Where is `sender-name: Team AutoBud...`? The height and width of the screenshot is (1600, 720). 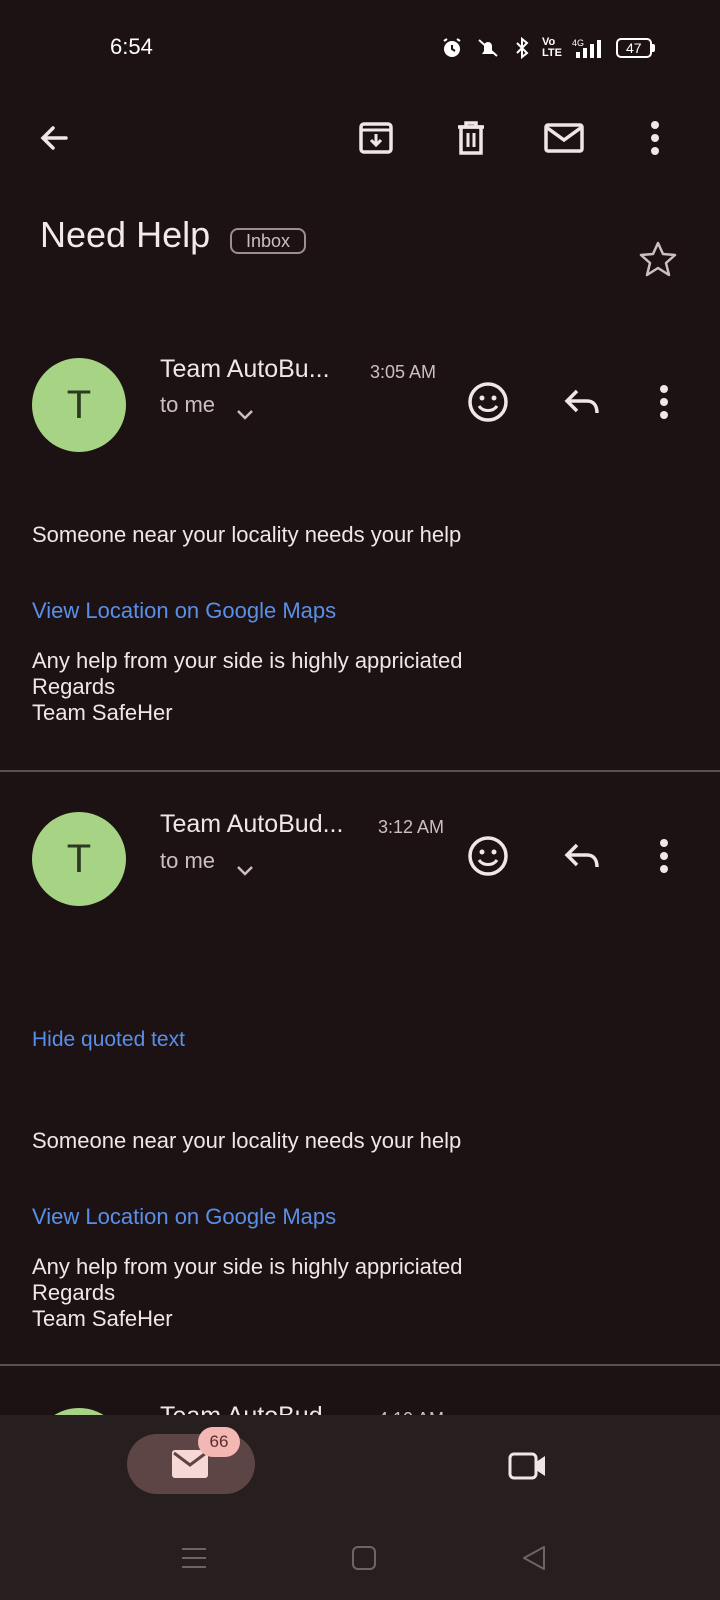 sender-name: Team AutoBud... is located at coordinates (252, 824).